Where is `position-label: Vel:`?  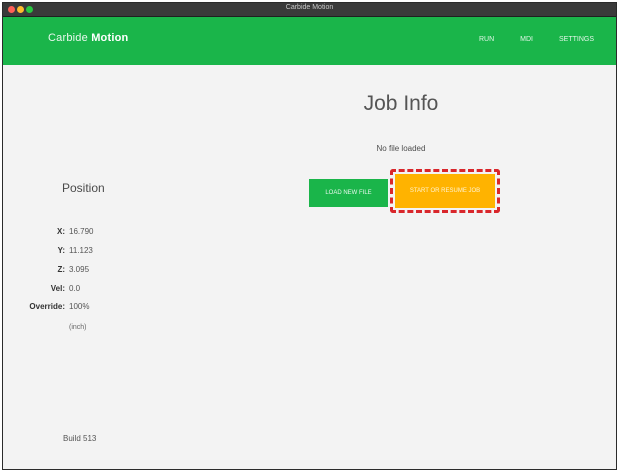 position-label: Vel: is located at coordinates (57, 288).